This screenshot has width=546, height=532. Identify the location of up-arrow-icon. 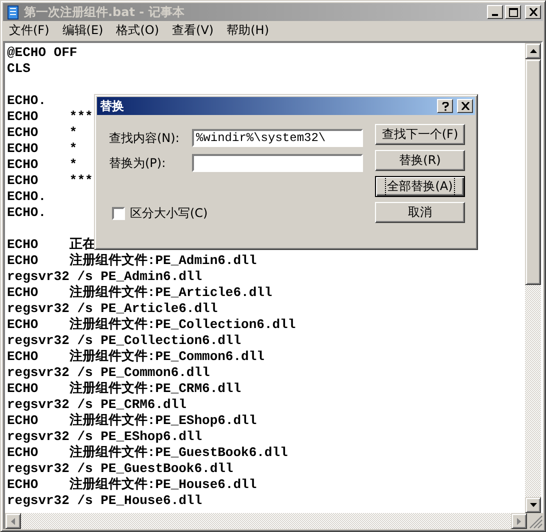
(533, 51).